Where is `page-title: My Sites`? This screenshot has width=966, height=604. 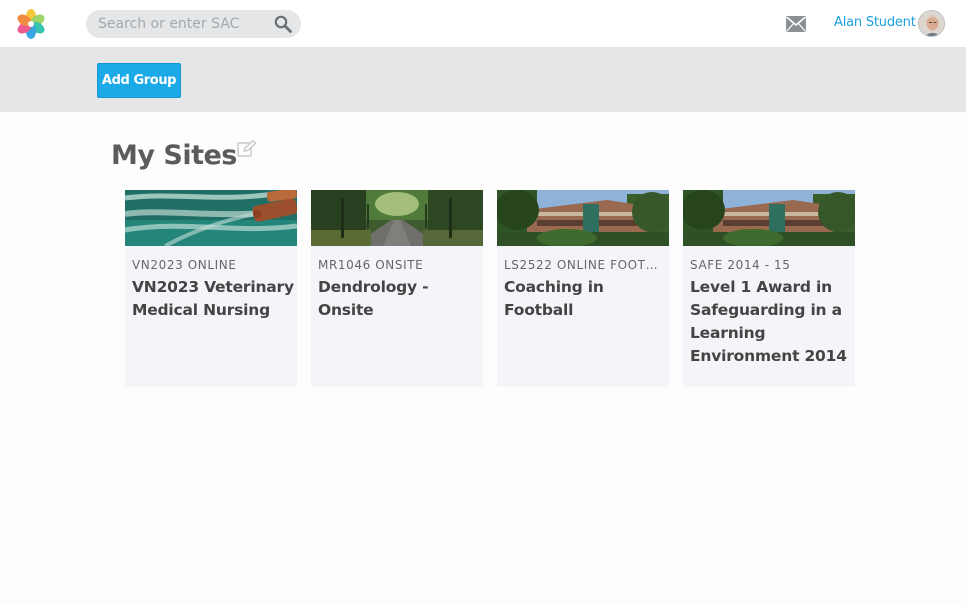
page-title: My Sites is located at coordinates (174, 155).